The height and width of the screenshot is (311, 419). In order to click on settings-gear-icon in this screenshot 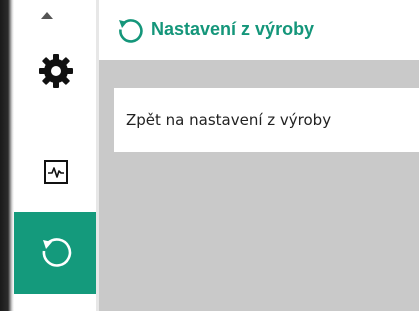, I will do `click(56, 71)`.